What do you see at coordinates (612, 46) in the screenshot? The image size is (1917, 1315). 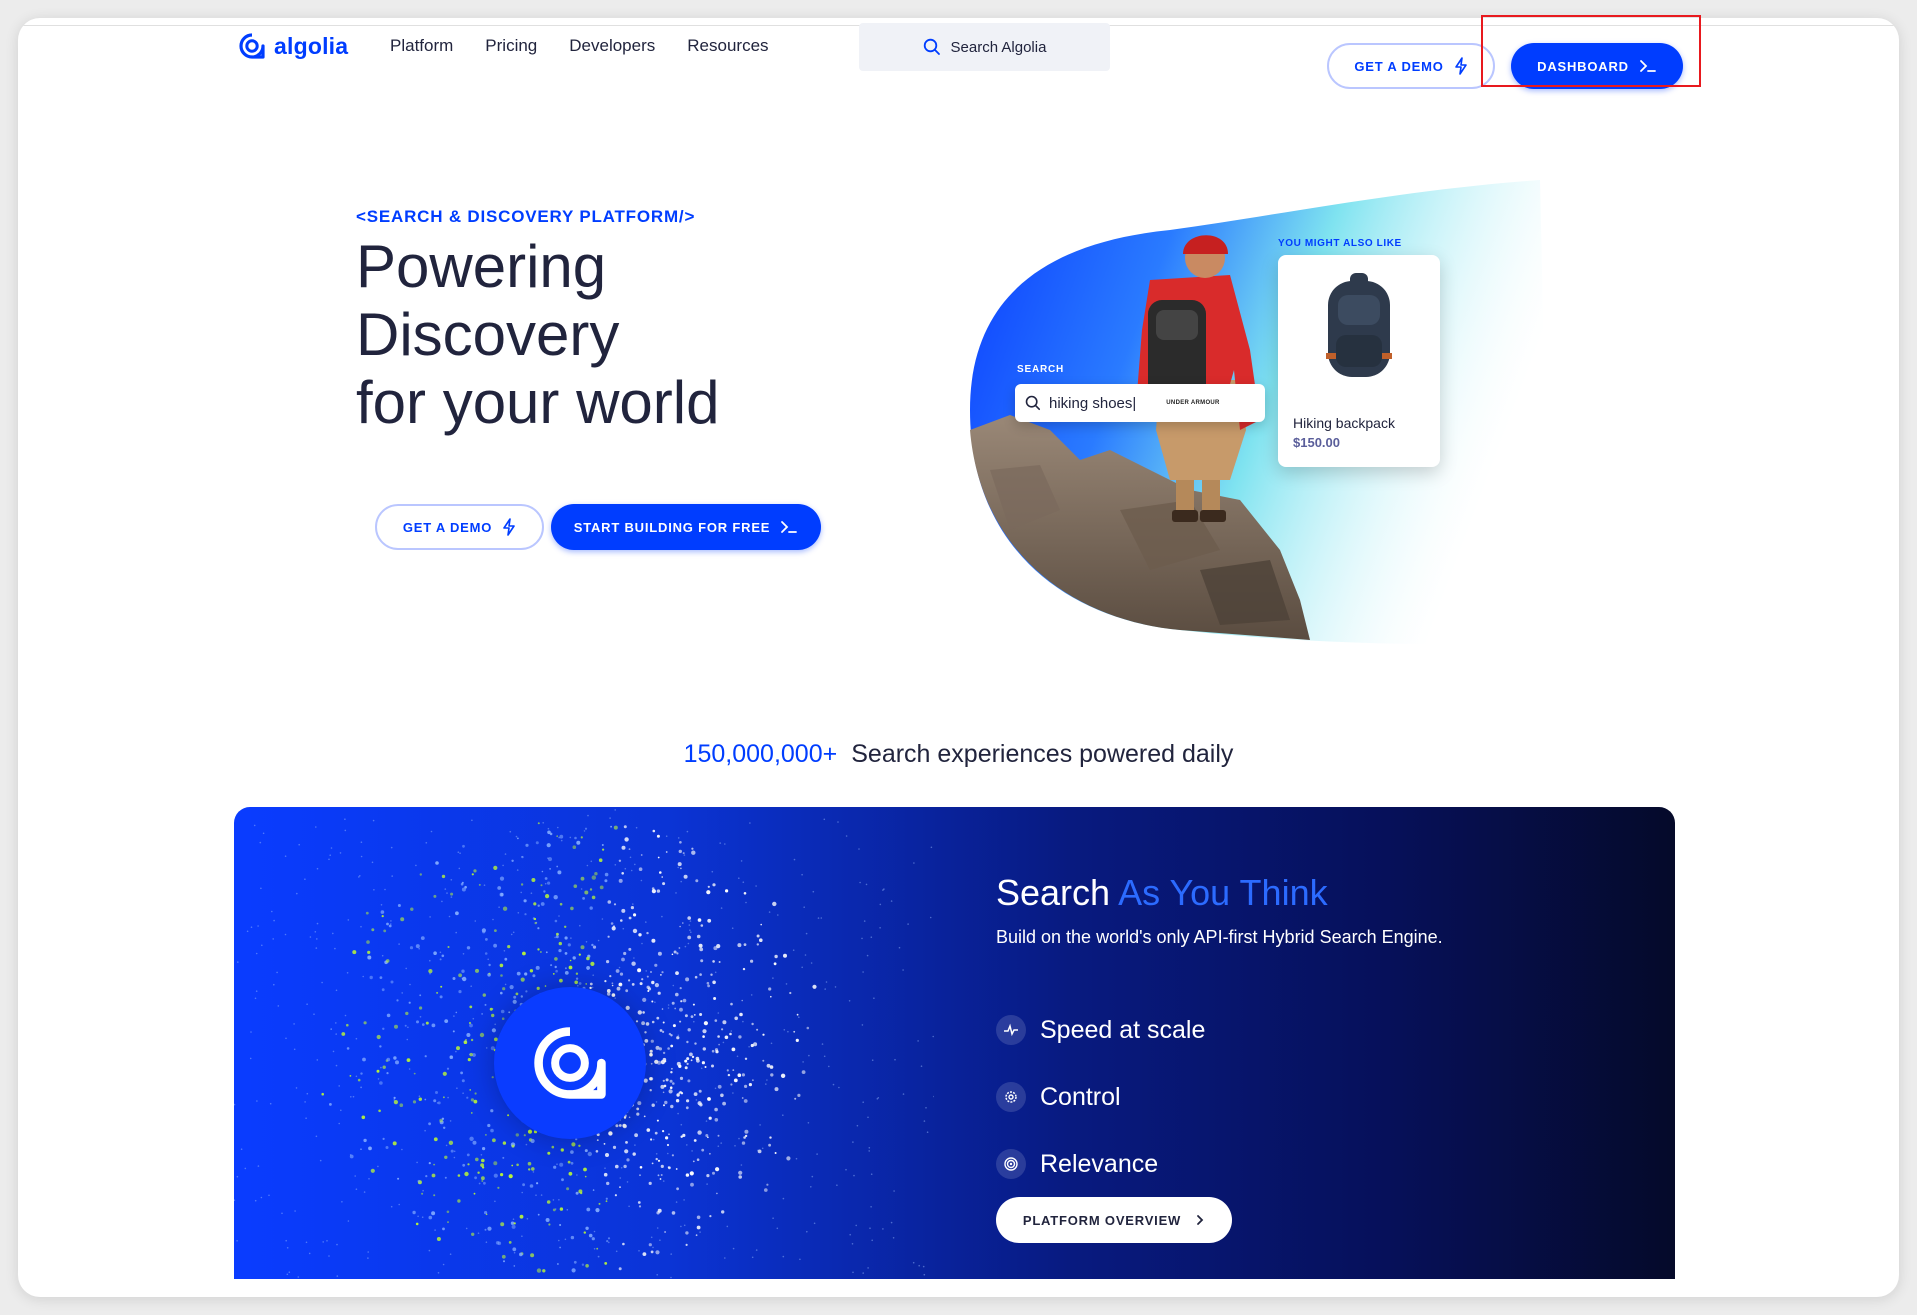 I see `nav-item-developers: Developers` at bounding box center [612, 46].